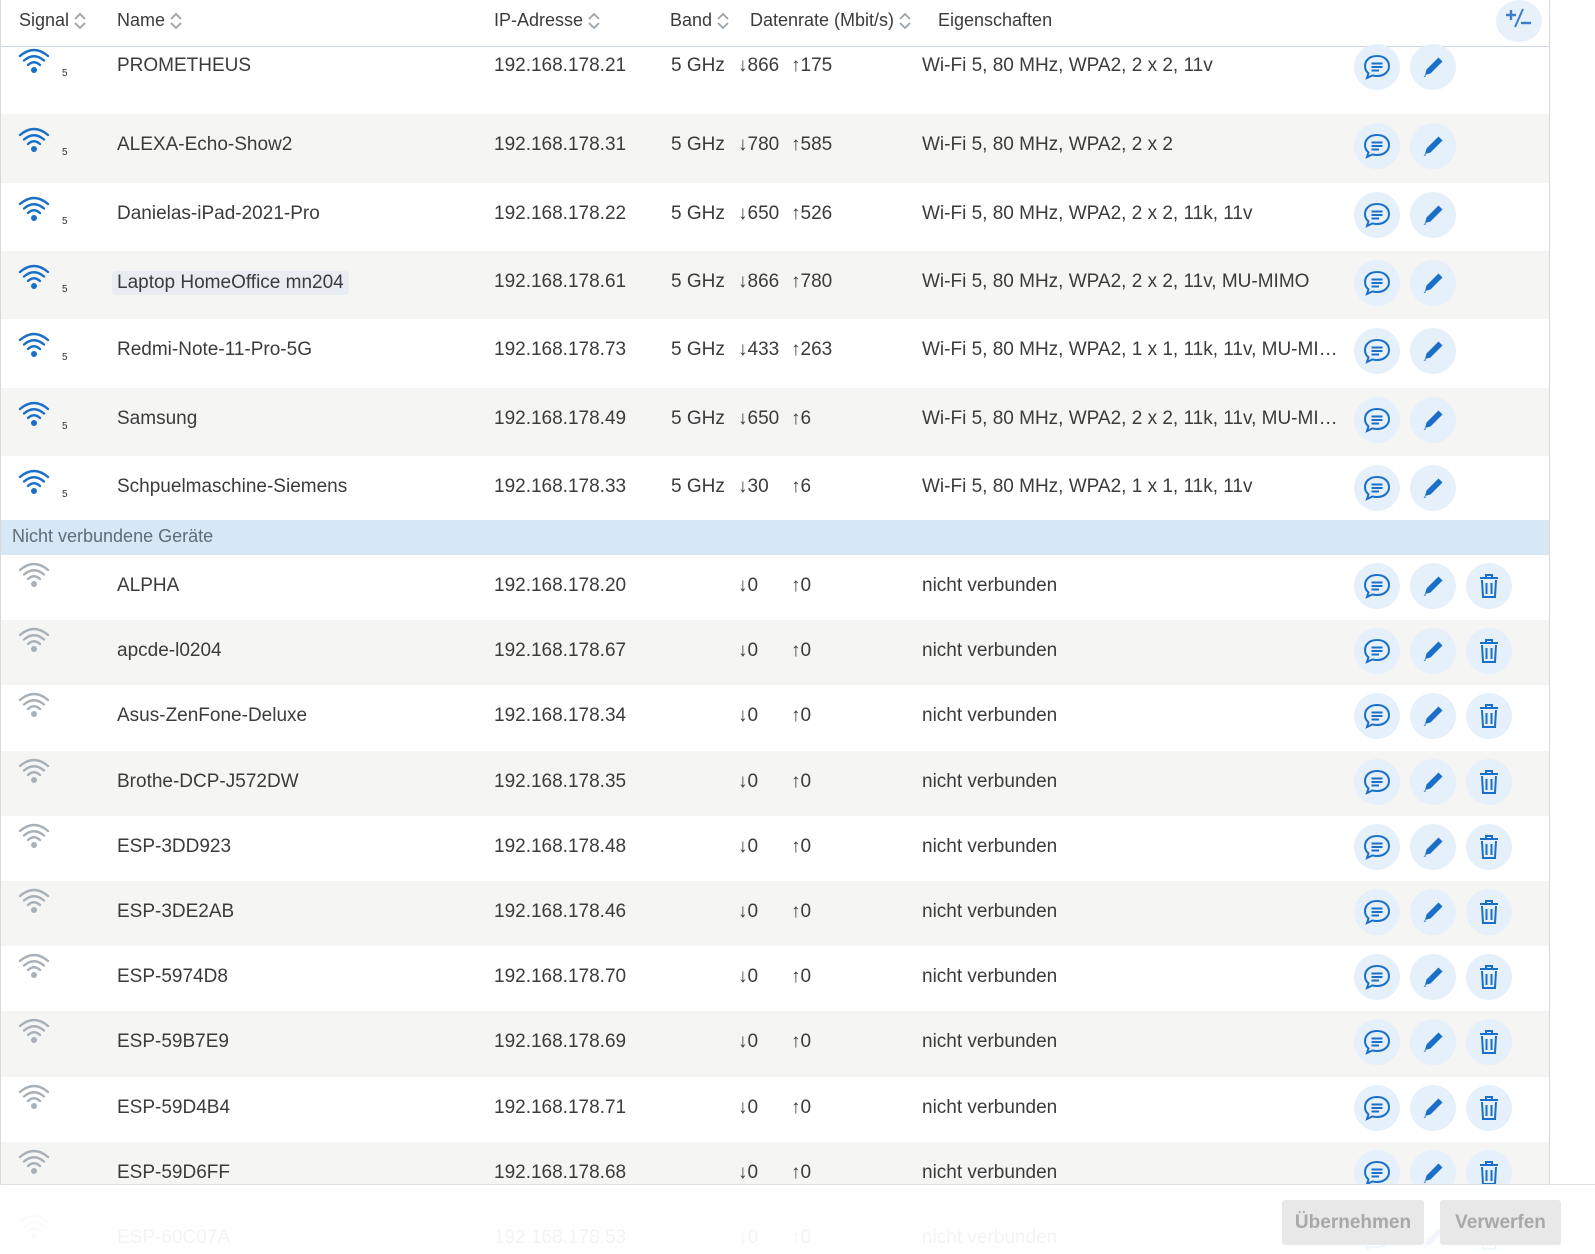 This screenshot has height=1254, width=1595. I want to click on toggle-columns-button, so click(1519, 21).